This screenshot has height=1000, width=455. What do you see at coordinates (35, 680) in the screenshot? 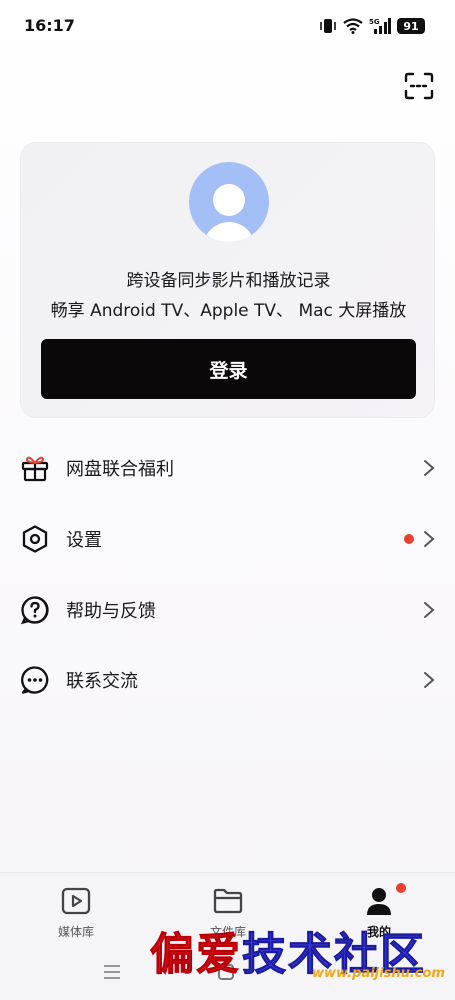
I see `chat-icon` at bounding box center [35, 680].